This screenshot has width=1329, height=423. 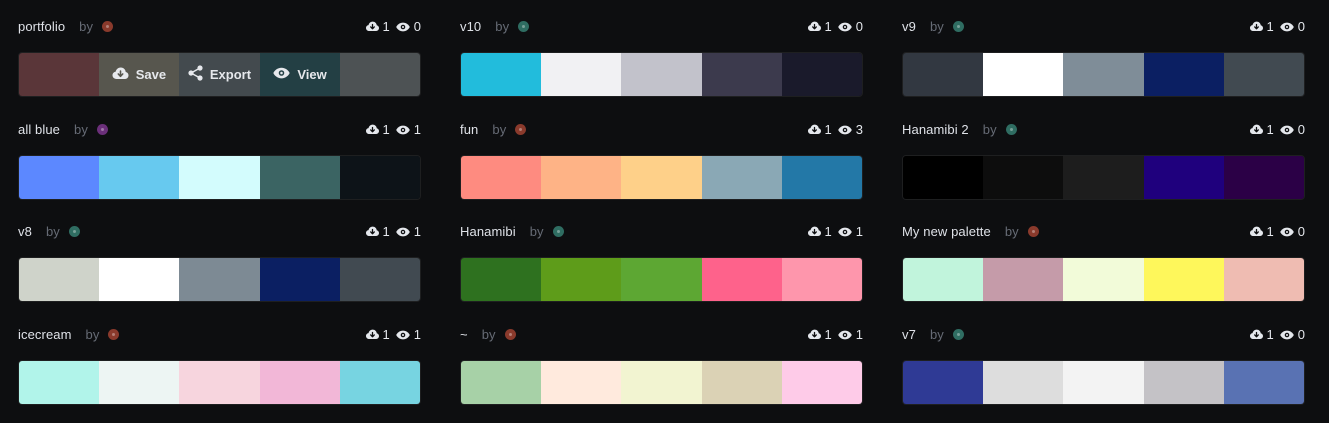 What do you see at coordinates (1103, 253) in the screenshot?
I see `palette-card: My new palette by 1 0` at bounding box center [1103, 253].